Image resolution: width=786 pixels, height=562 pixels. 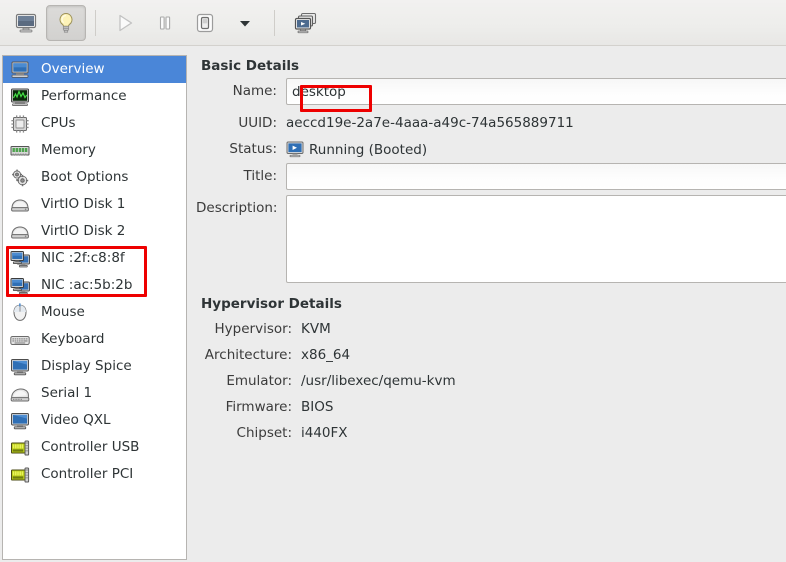 I want to click on monitor-icon, so click(x=26, y=22).